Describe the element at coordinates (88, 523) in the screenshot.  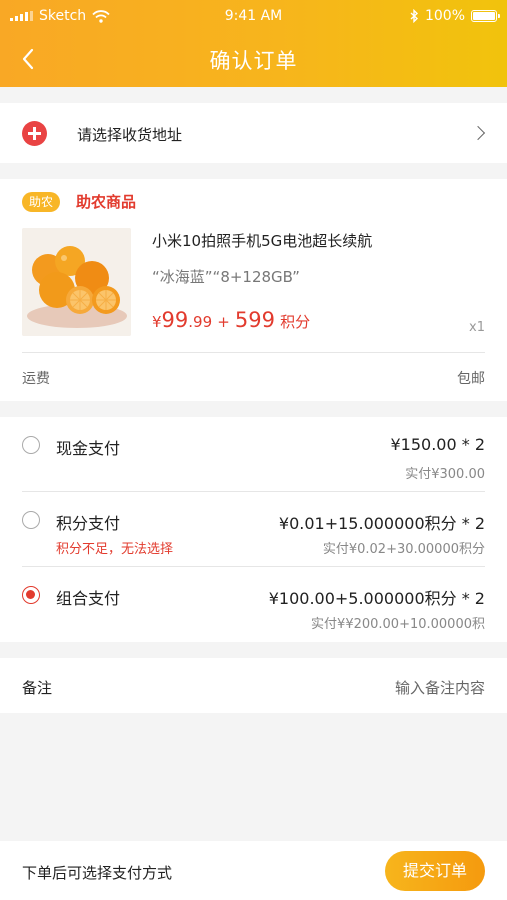
I see `payment-label: 积分支付` at that location.